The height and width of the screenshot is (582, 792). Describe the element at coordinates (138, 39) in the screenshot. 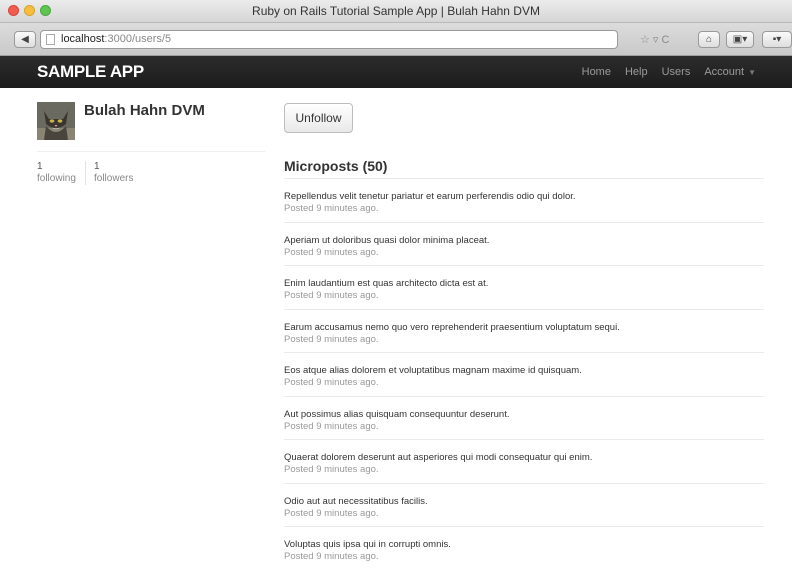

I see `url-path: :3000/users/5` at that location.